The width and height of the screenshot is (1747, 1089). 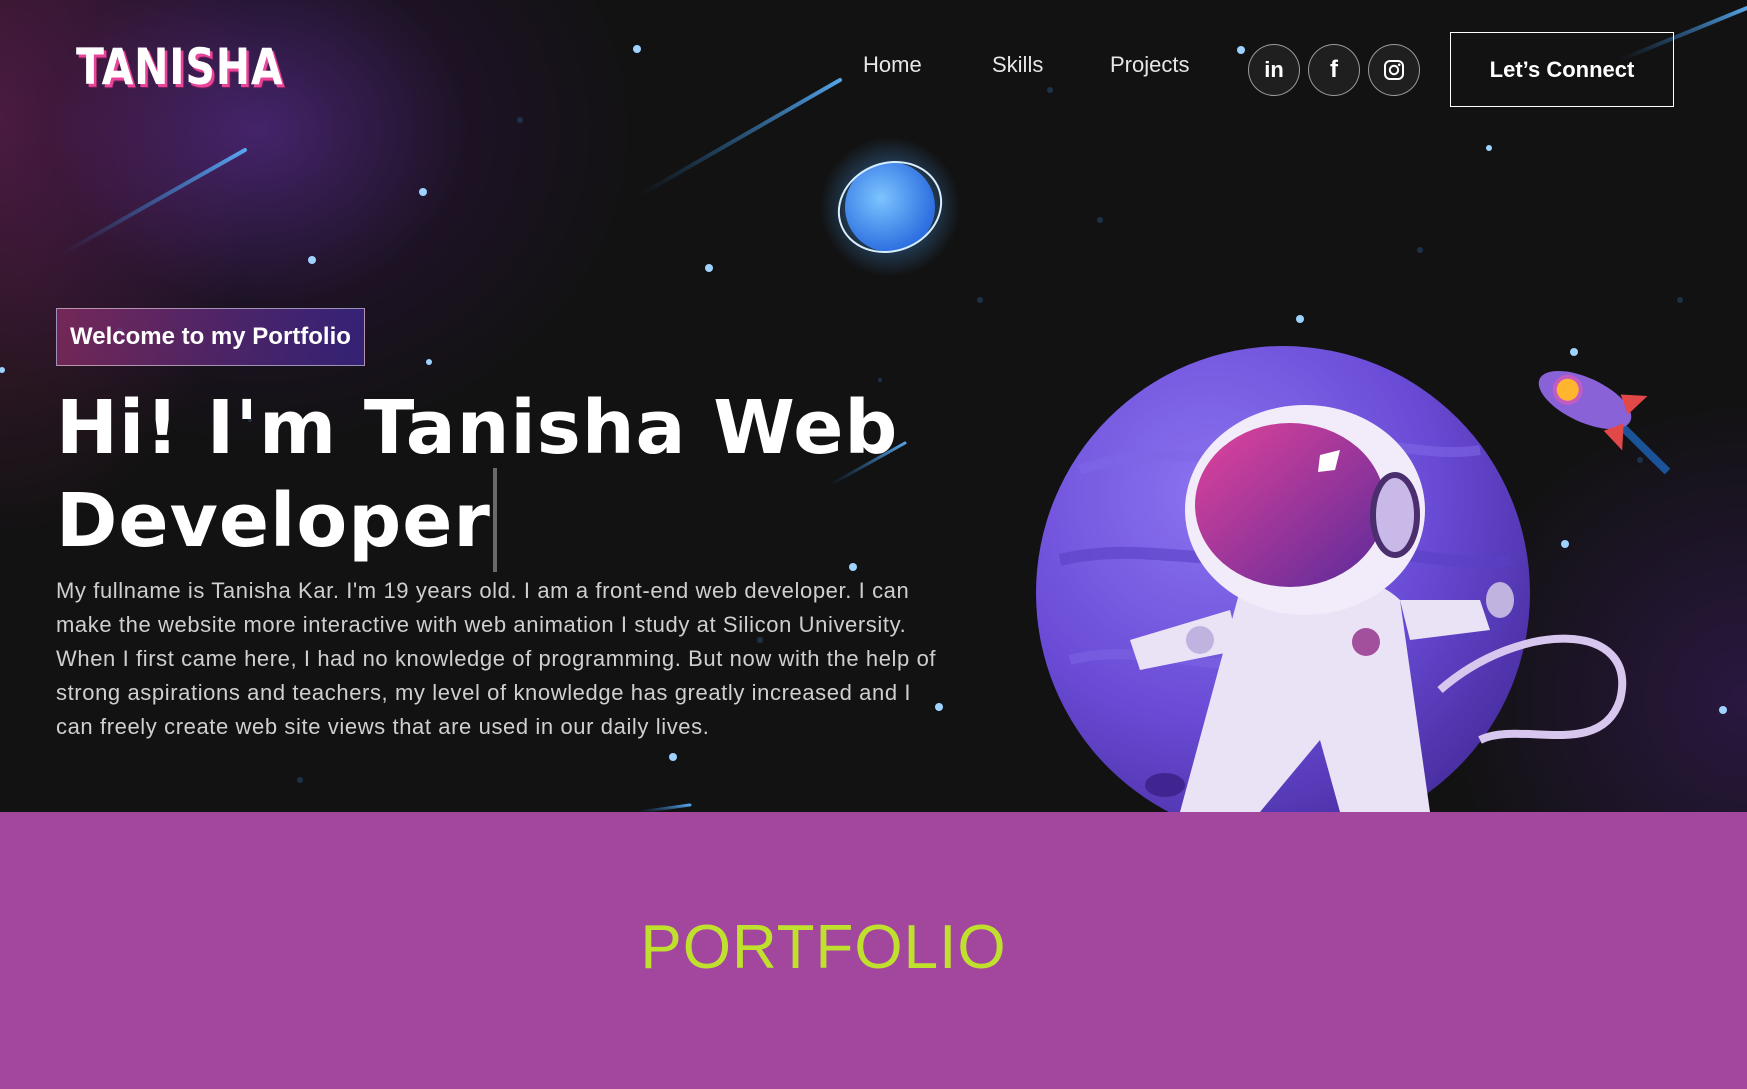 I want to click on linkedin-button: in, so click(x=1274, y=70).